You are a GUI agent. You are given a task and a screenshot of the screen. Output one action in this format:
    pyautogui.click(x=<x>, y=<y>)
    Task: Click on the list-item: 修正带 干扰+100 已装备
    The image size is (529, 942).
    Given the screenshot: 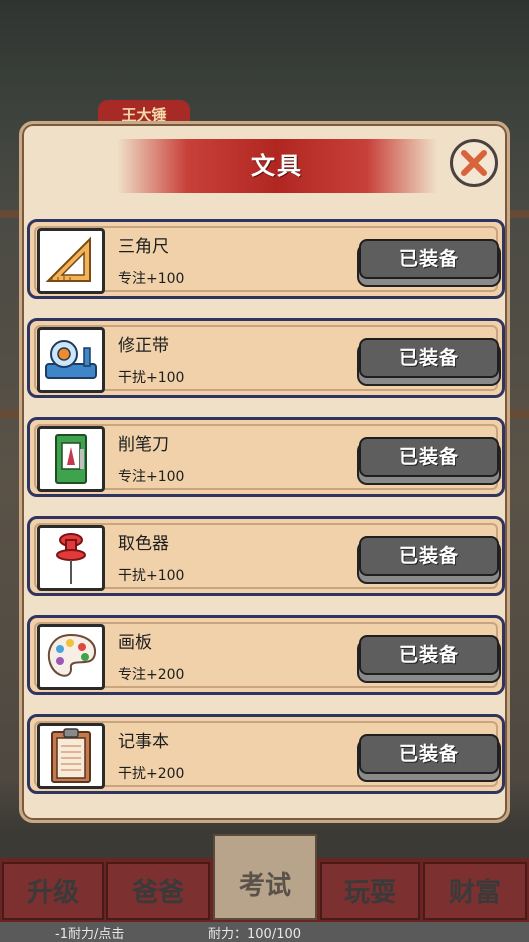 What is the action you would take?
    pyautogui.click(x=266, y=358)
    